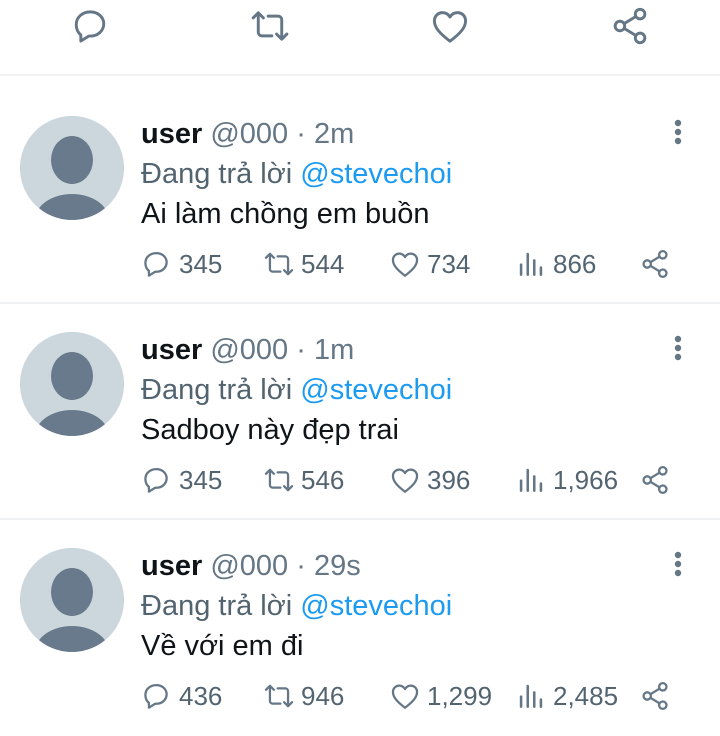 The width and height of the screenshot is (720, 736). I want to click on retweet-button: 946, so click(303, 696).